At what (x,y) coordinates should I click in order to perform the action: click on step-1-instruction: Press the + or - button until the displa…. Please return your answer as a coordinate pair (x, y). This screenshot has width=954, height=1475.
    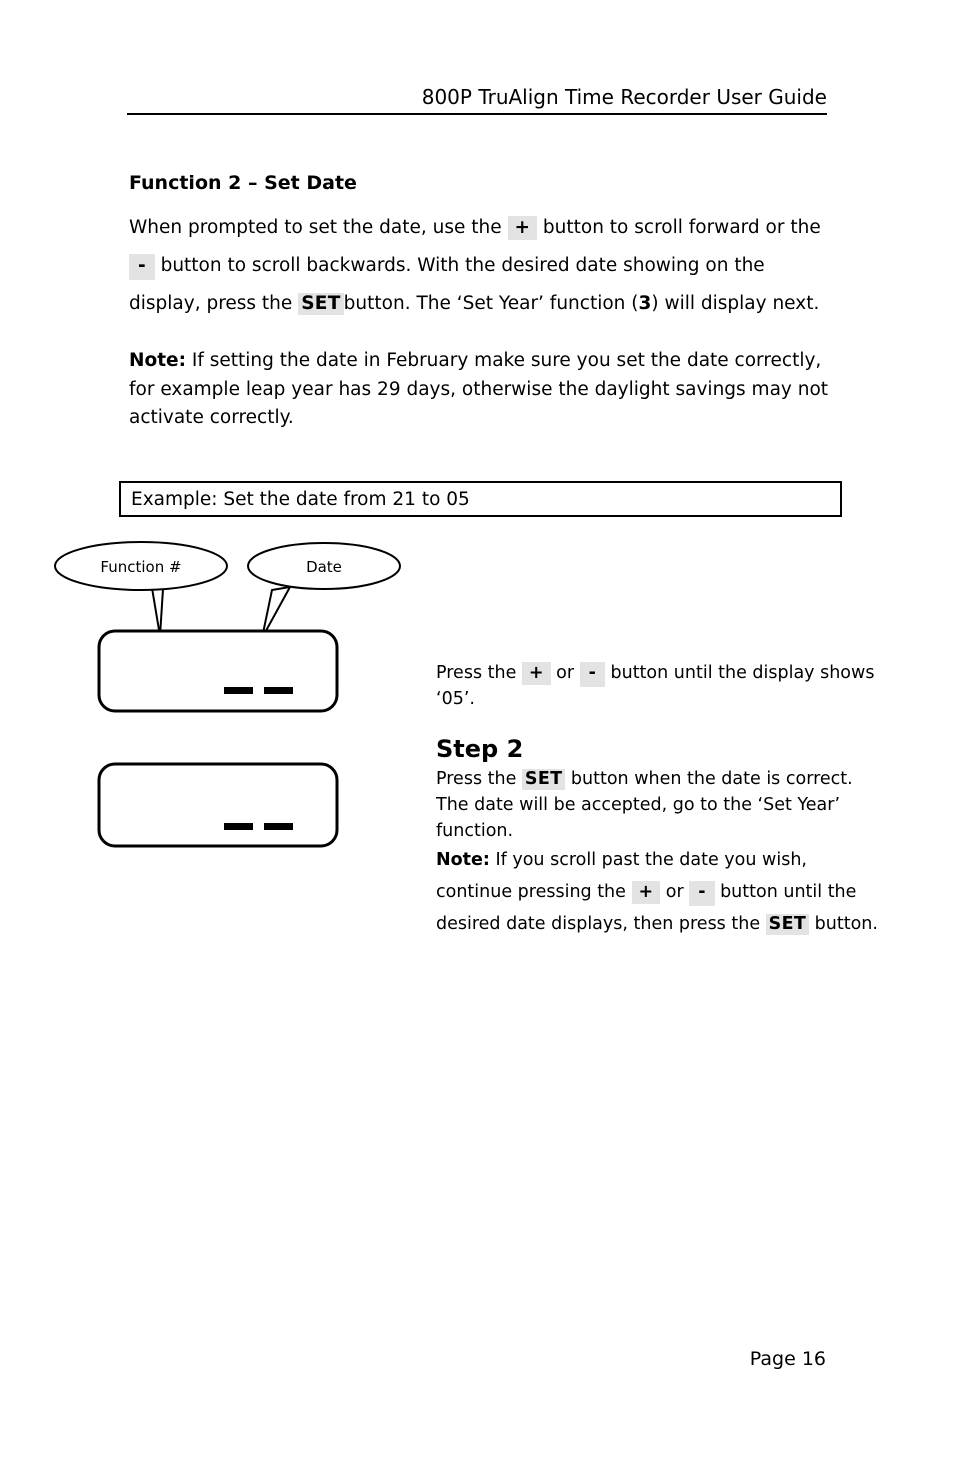
    Looking at the image, I should click on (662, 686).